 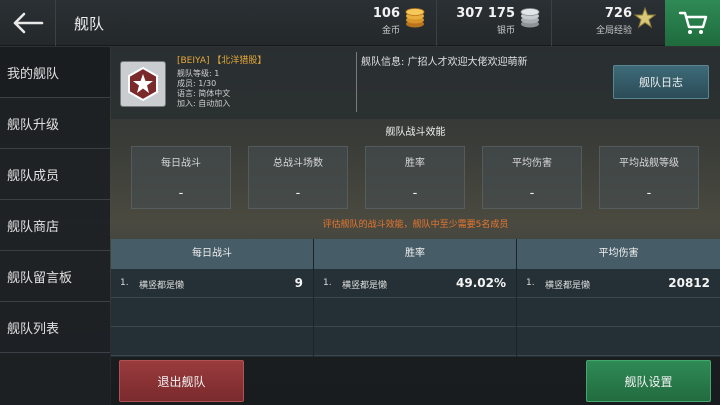 What do you see at coordinates (618, 254) in the screenshot?
I see `column-header: 平均伤害` at bounding box center [618, 254].